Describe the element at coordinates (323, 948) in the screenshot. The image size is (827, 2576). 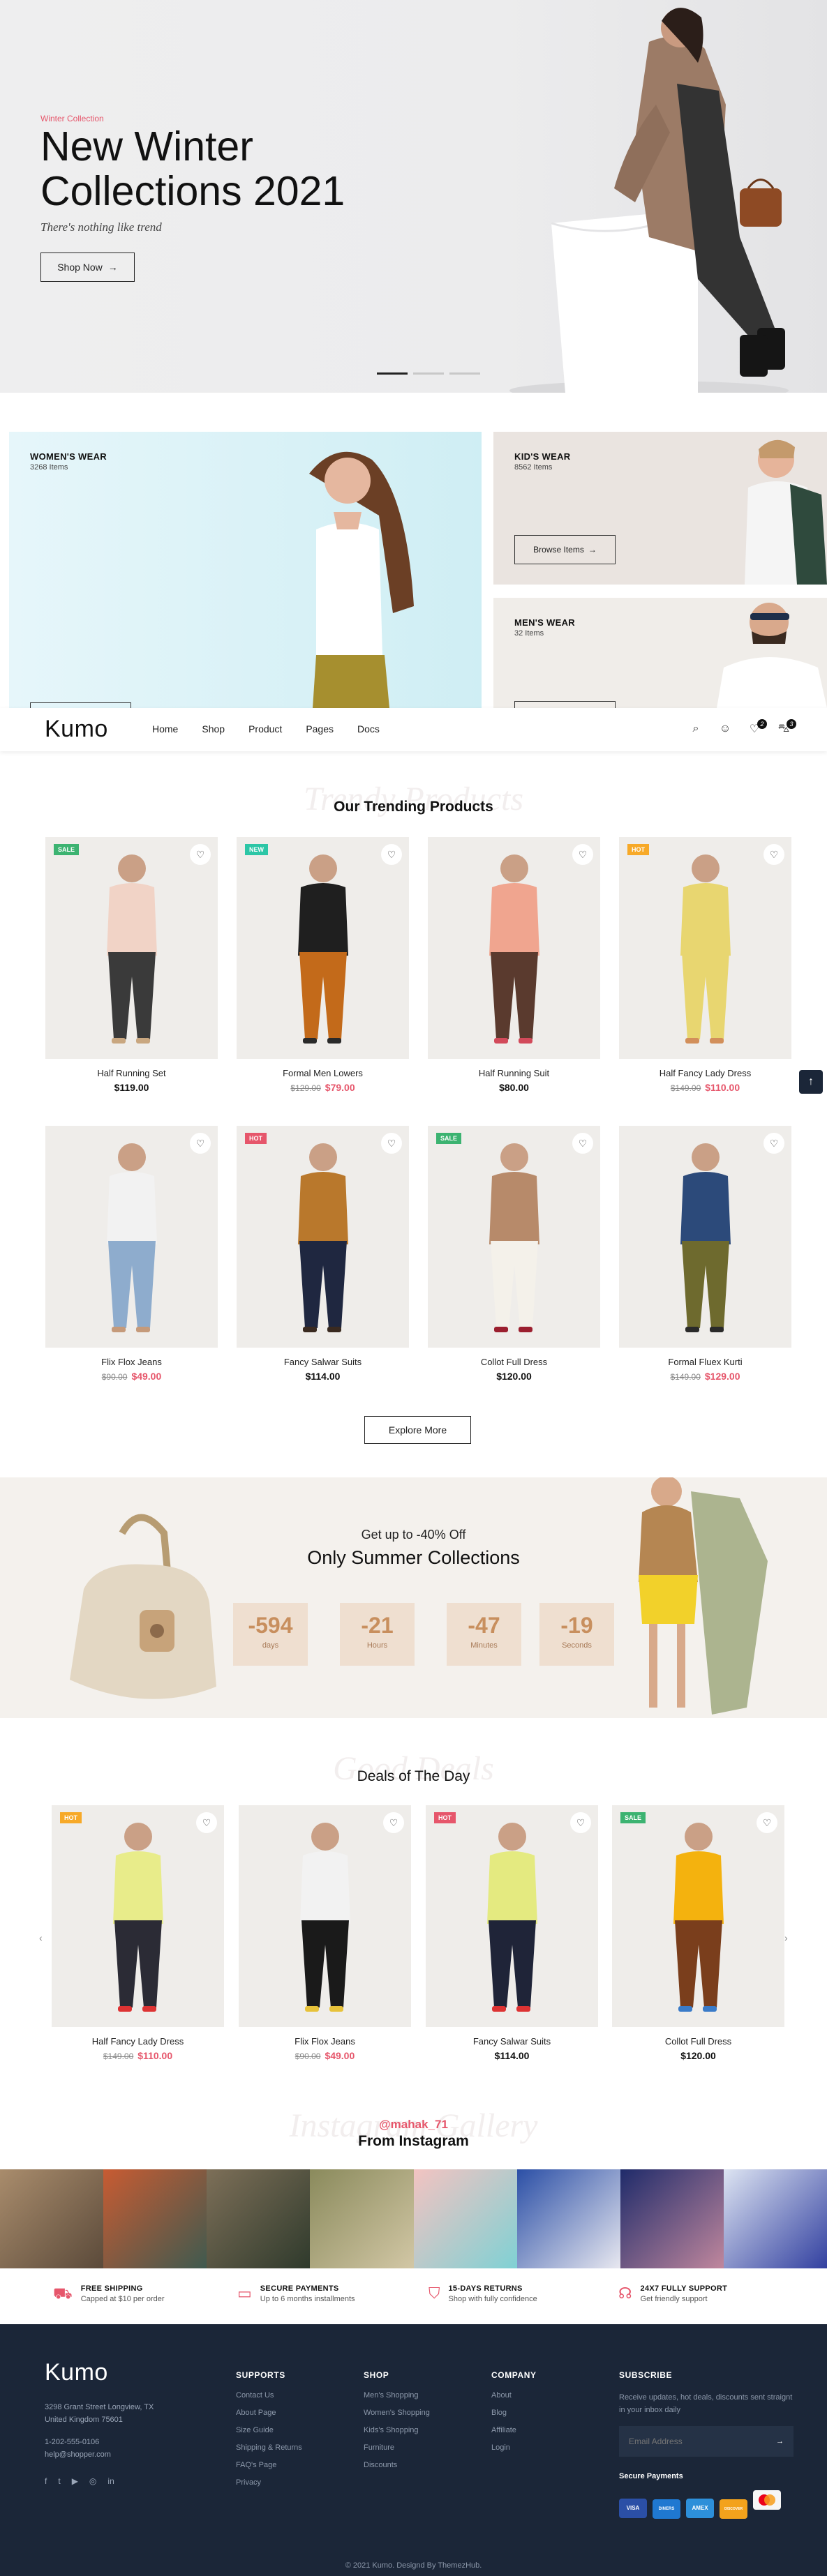
I see `product-image: NEW ♡` at that location.